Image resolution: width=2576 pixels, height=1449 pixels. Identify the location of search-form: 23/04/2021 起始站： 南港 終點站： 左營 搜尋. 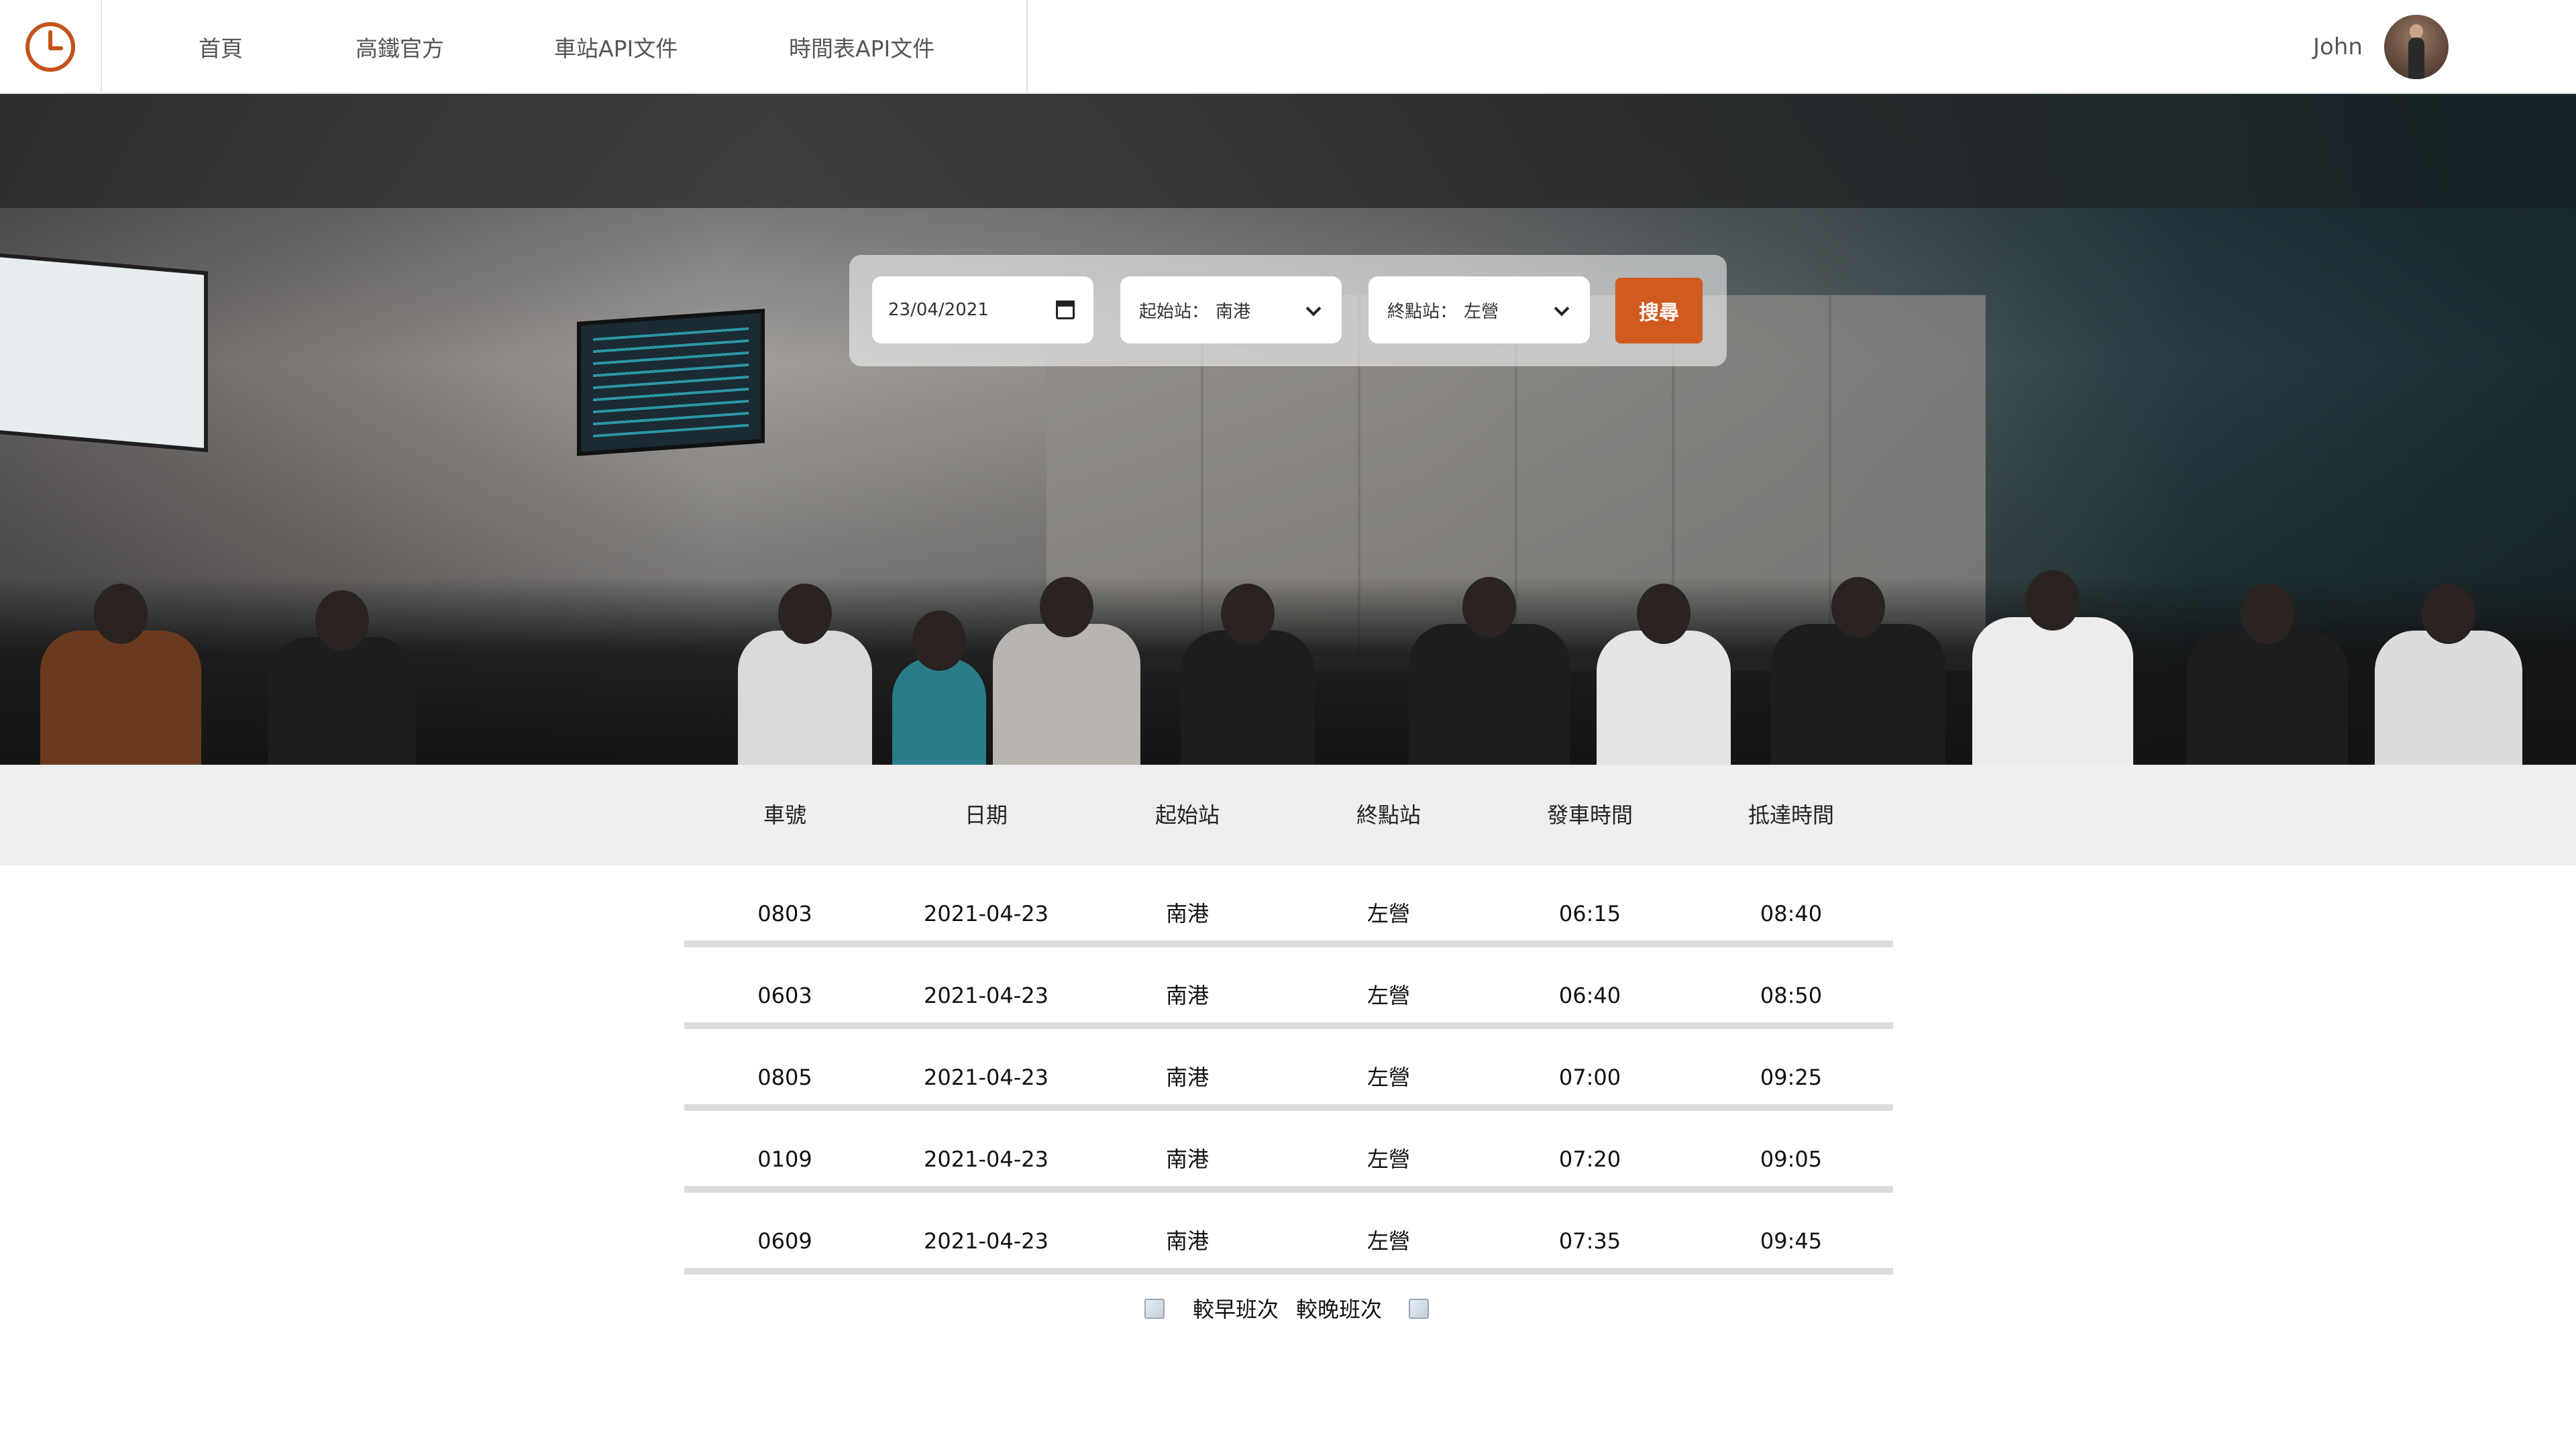
(1288, 310).